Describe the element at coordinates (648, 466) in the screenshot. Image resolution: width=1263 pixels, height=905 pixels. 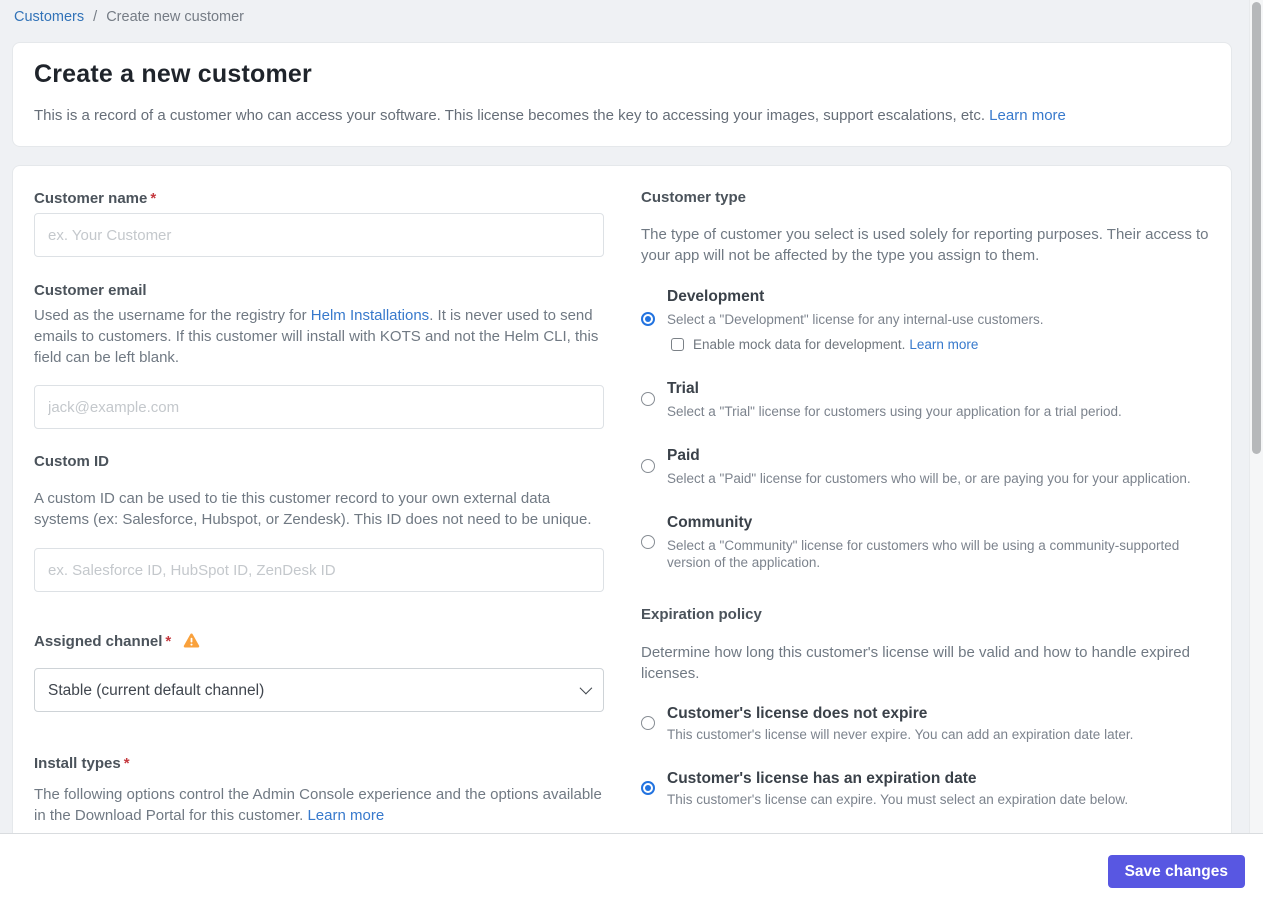
I see `paid-radio` at that location.